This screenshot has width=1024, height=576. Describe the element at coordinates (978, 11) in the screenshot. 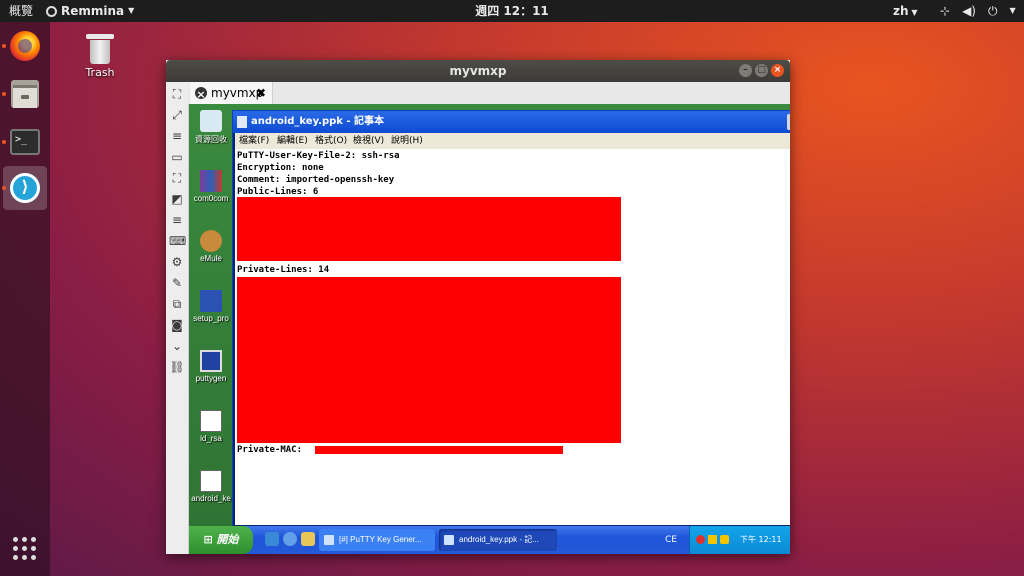

I see `system-menu: ⊹ ◀) ⏻ ▼` at that location.